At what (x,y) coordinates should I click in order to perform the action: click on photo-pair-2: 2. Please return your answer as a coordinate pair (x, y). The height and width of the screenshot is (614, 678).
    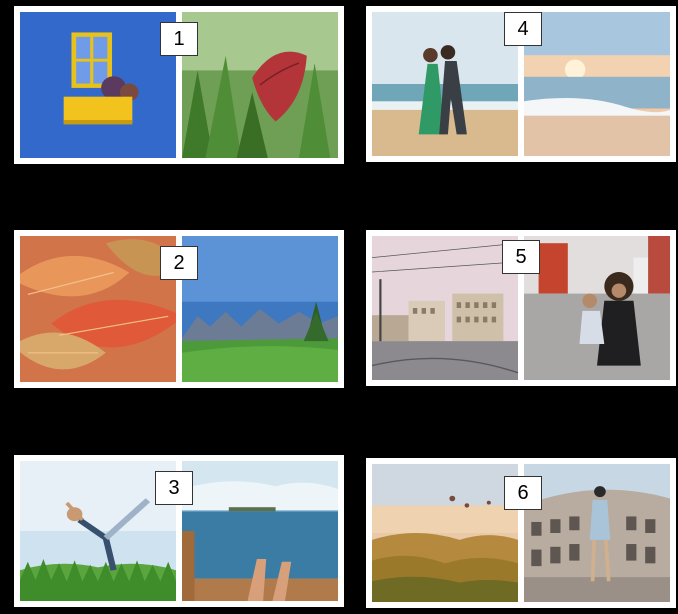
    Looking at the image, I should click on (179, 309).